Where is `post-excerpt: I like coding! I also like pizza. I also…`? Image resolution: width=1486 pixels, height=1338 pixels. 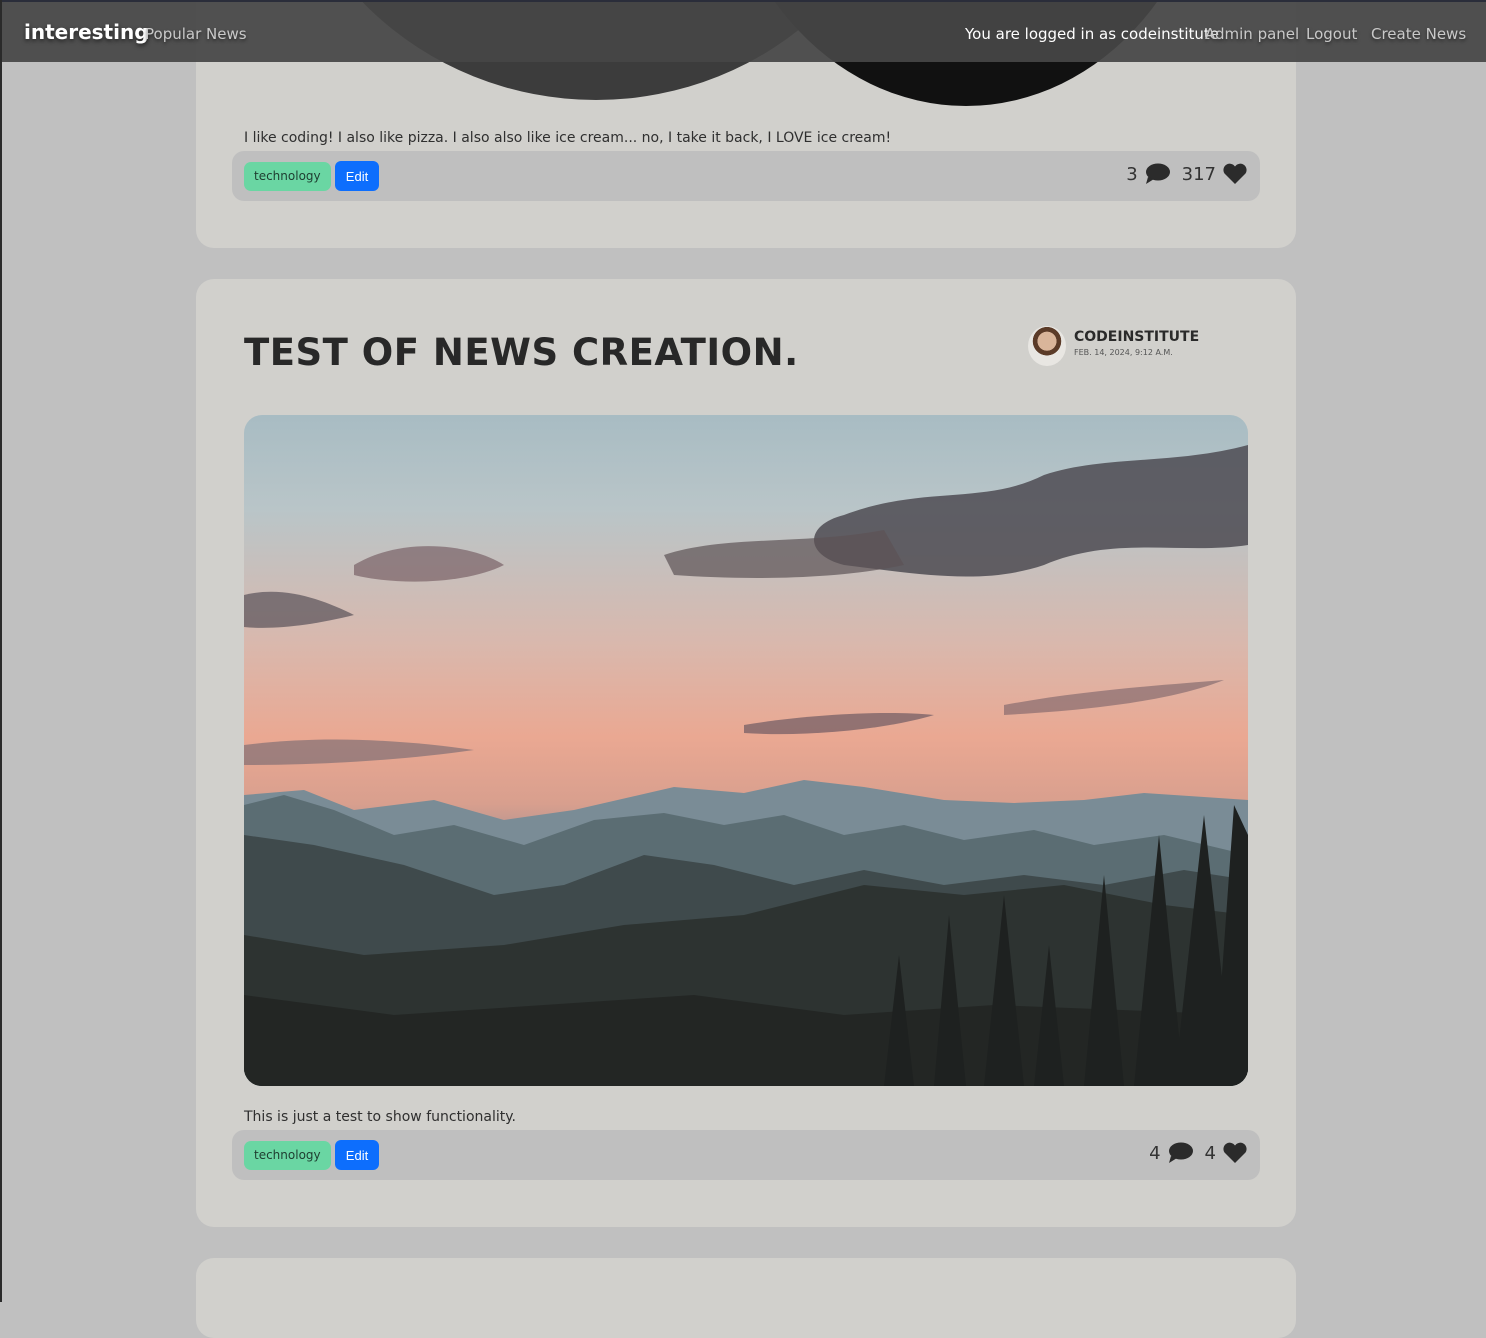 post-excerpt: I like coding! I also like pizza. I also… is located at coordinates (568, 138).